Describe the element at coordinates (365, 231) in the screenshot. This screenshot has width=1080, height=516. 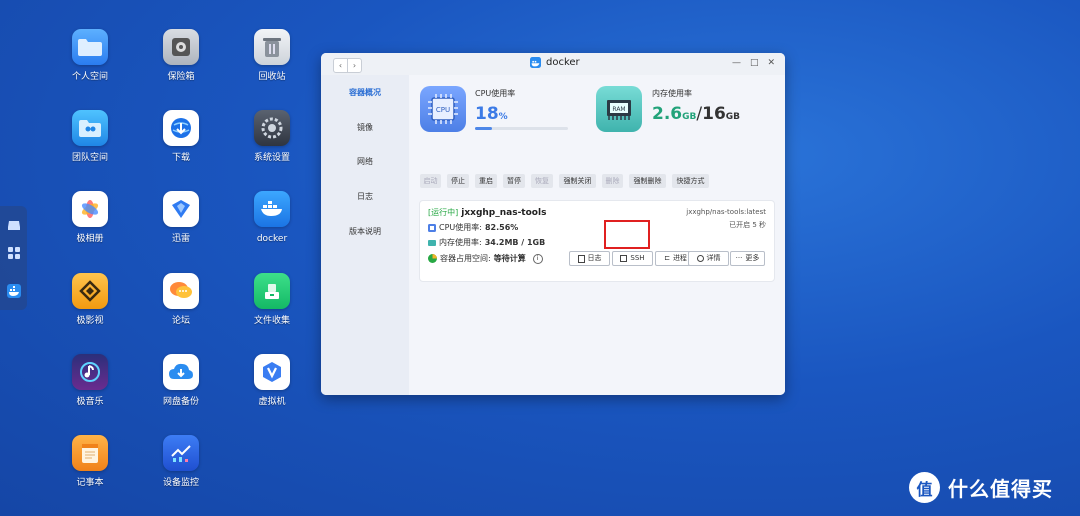
I see `sidebar-item-release-notes: 版本说明` at that location.